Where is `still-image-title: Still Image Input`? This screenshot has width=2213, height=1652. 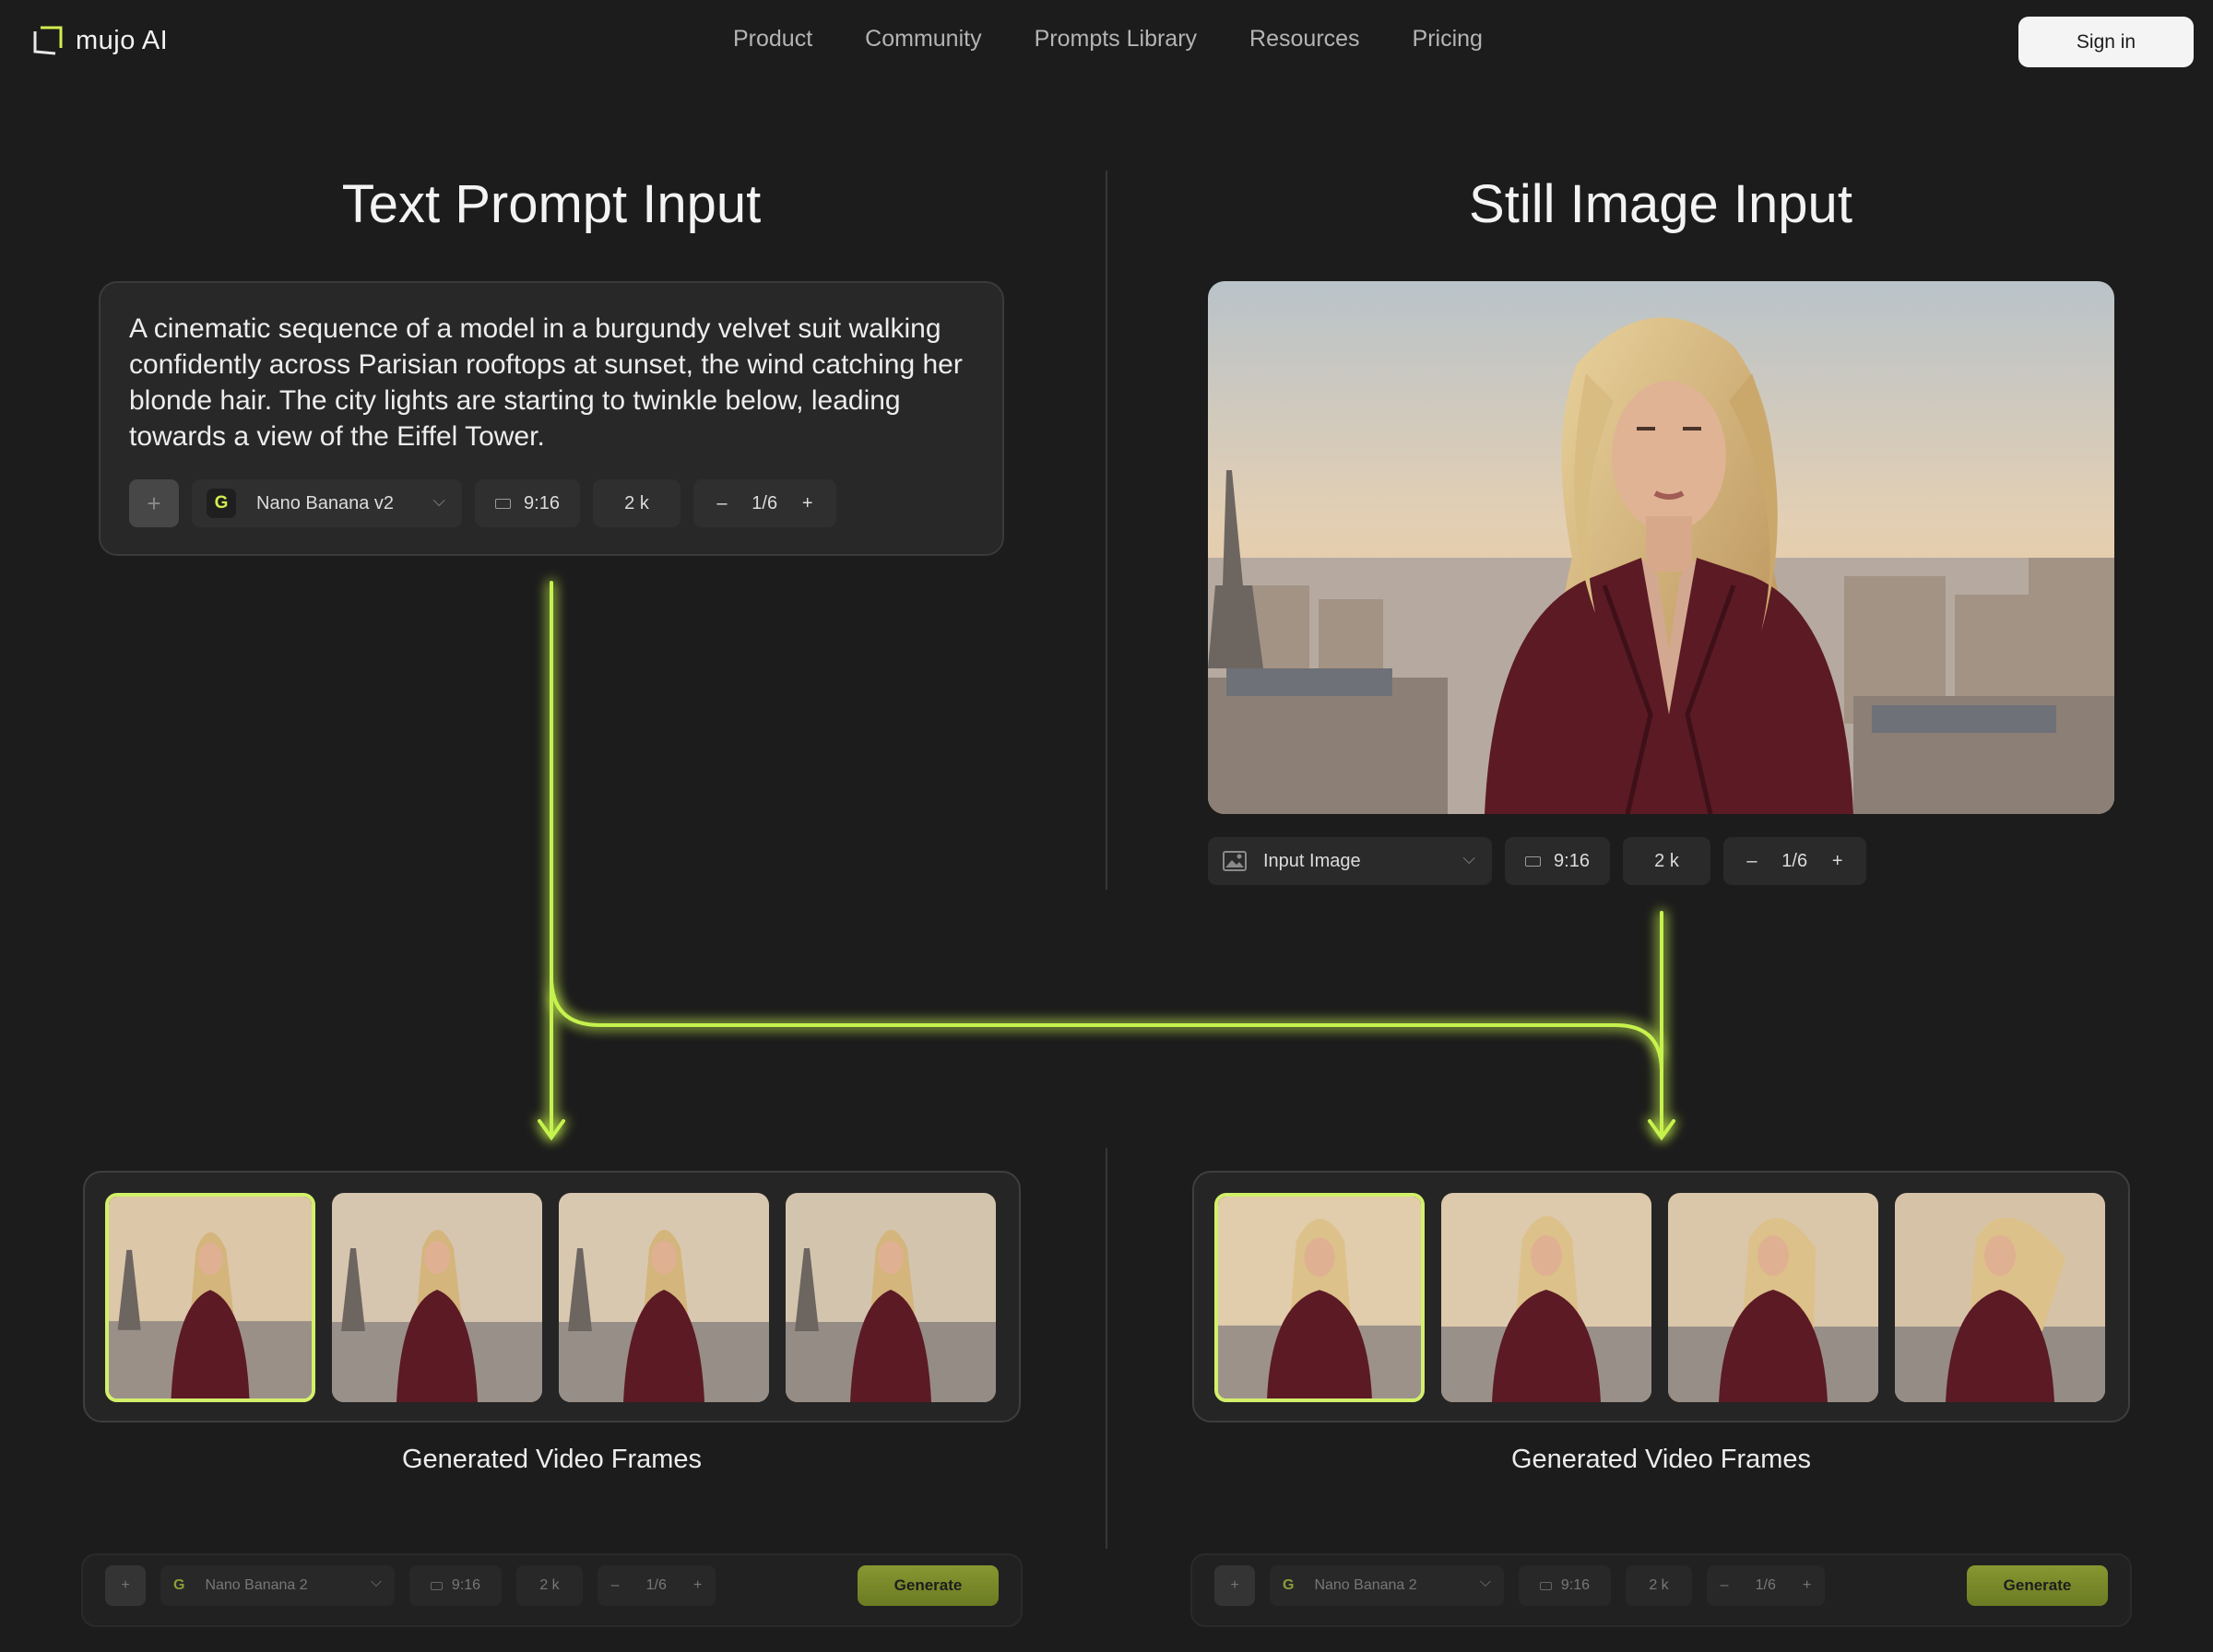 still-image-title: Still Image Input is located at coordinates (1660, 204).